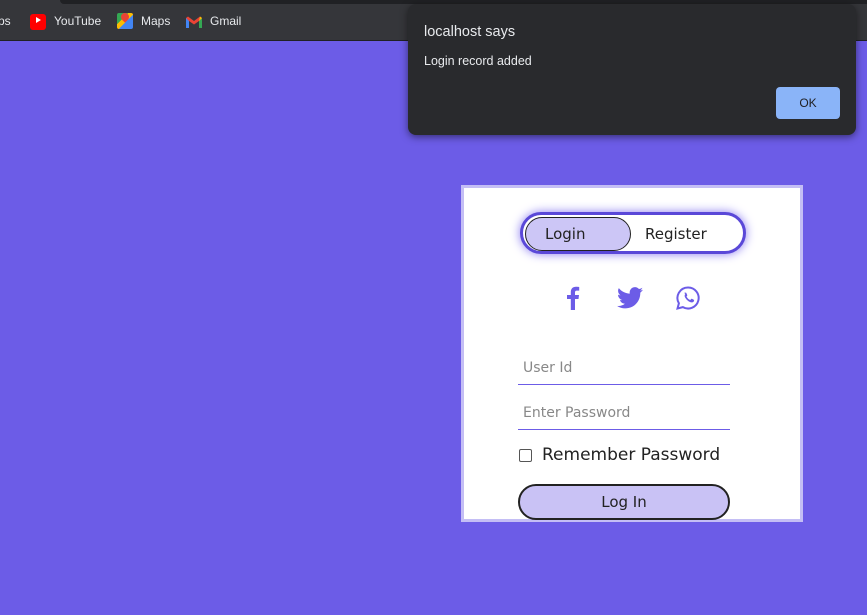 Image resolution: width=867 pixels, height=615 pixels. I want to click on bookmark-apps-label: ps, so click(5, 21).